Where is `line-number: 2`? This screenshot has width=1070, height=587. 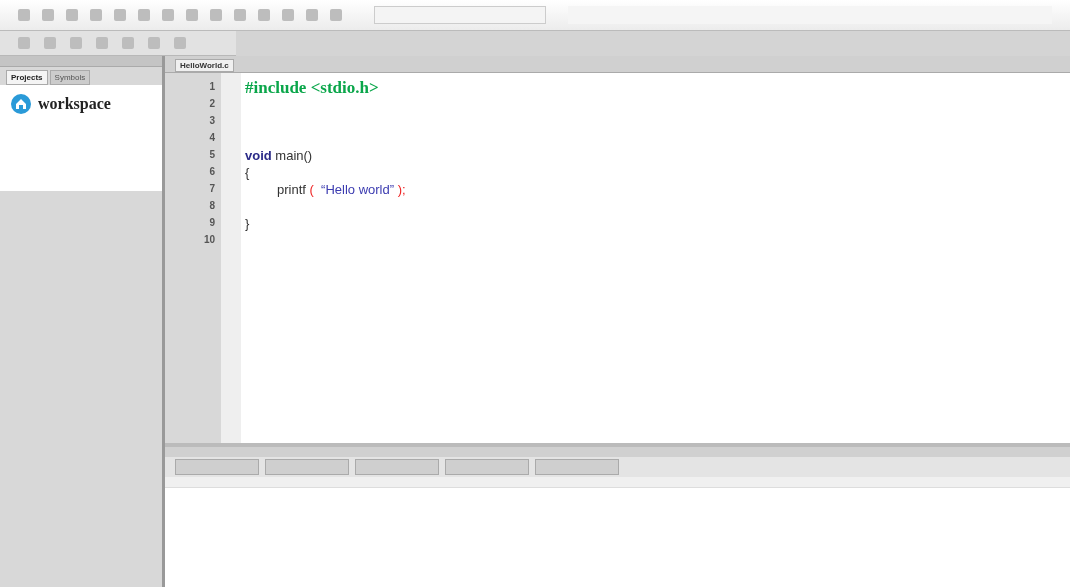
line-number: 2 is located at coordinates (212, 104).